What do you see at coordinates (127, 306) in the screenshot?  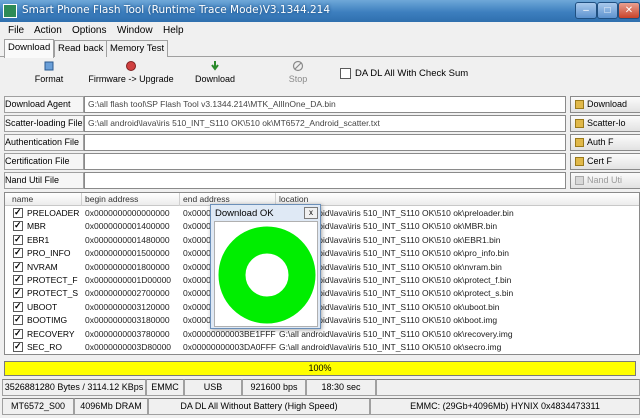 I see `begin-address: 0x0000000003120000` at bounding box center [127, 306].